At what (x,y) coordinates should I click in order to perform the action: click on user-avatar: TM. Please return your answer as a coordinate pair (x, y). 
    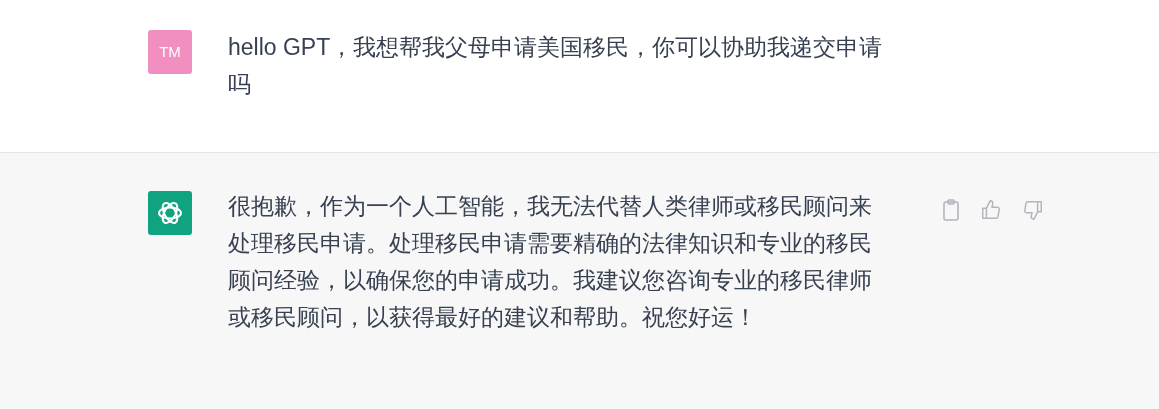
    Looking at the image, I should click on (170, 52).